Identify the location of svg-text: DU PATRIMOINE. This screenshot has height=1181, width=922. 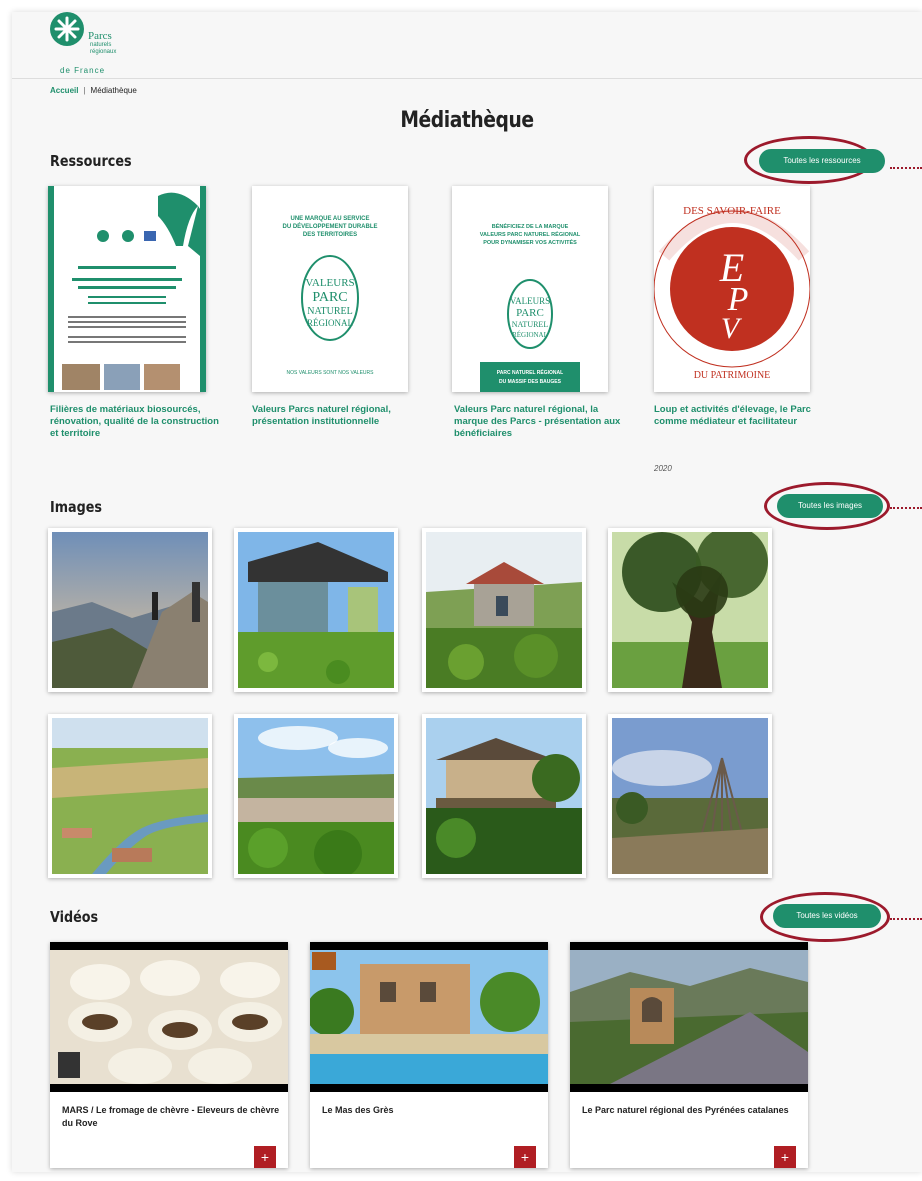
(732, 375).